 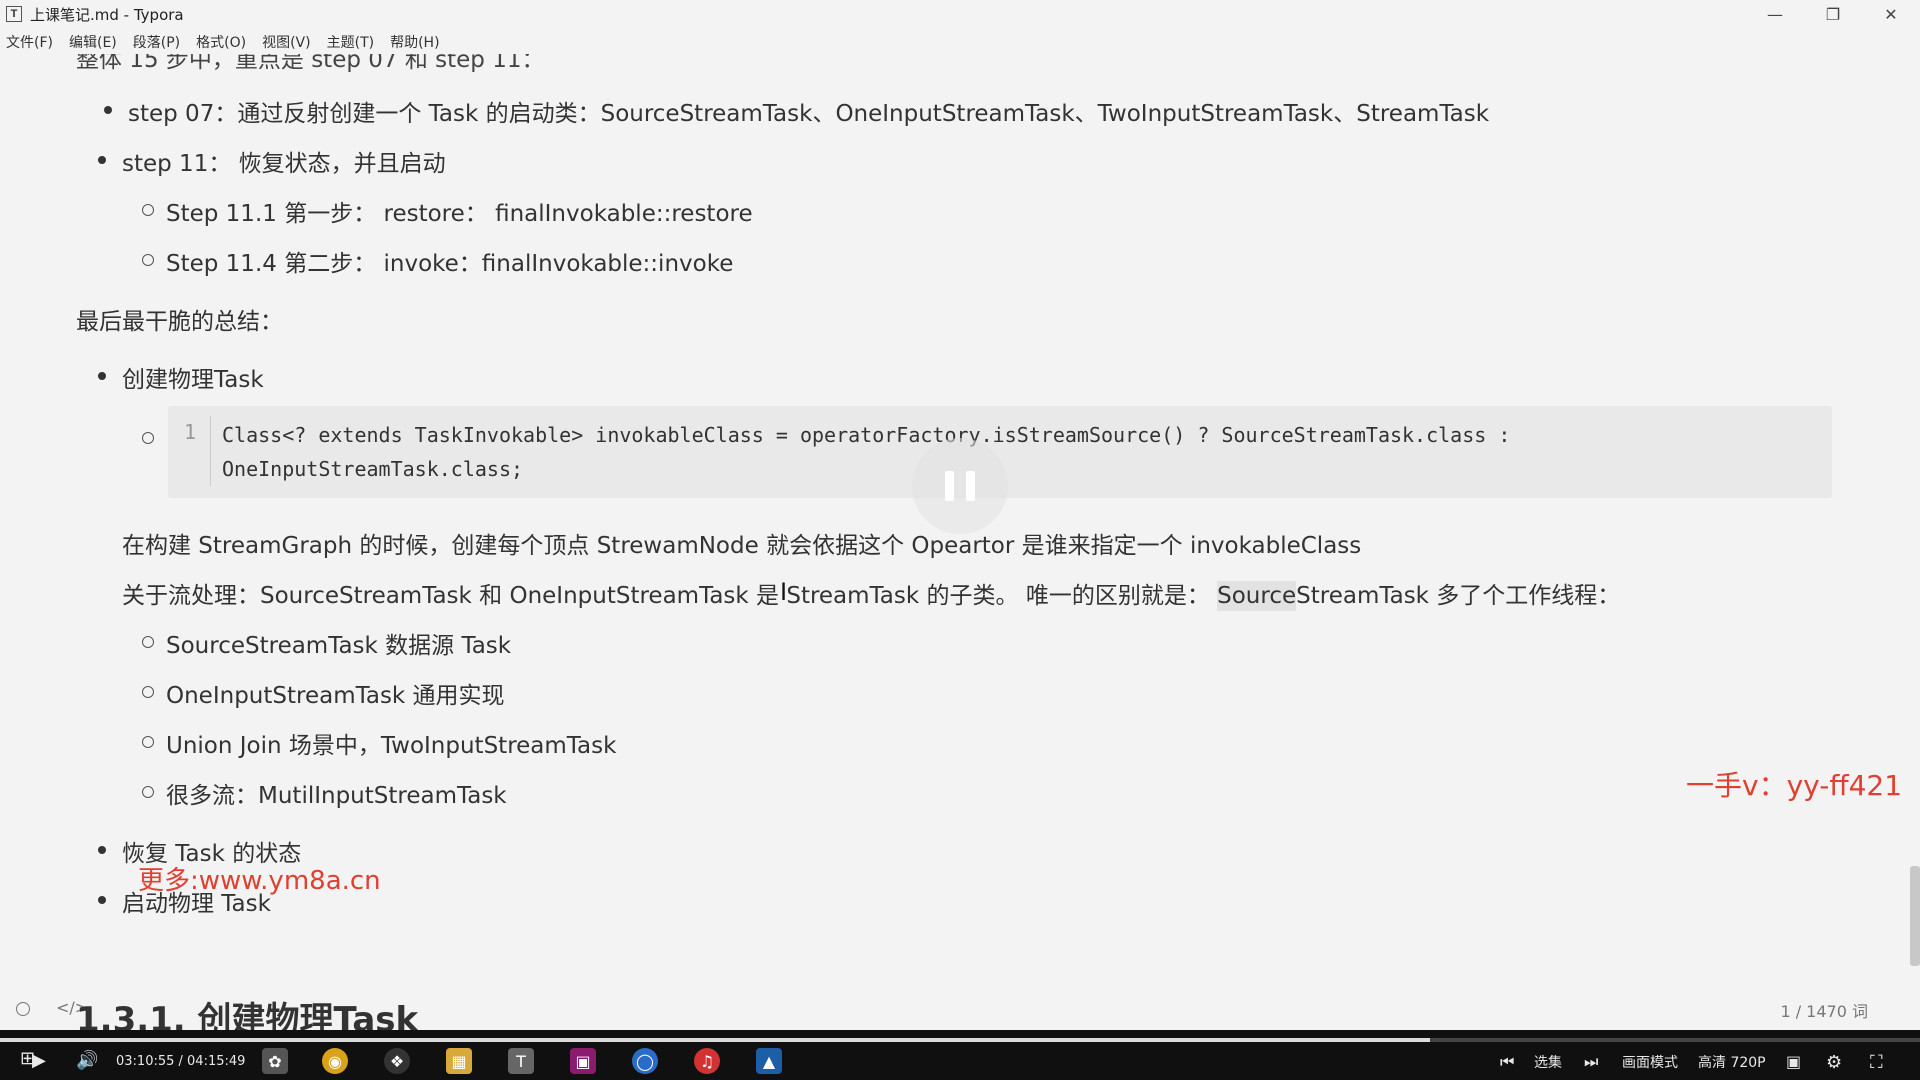 What do you see at coordinates (156, 42) in the screenshot?
I see `menu-paragraph: 段落(P)` at bounding box center [156, 42].